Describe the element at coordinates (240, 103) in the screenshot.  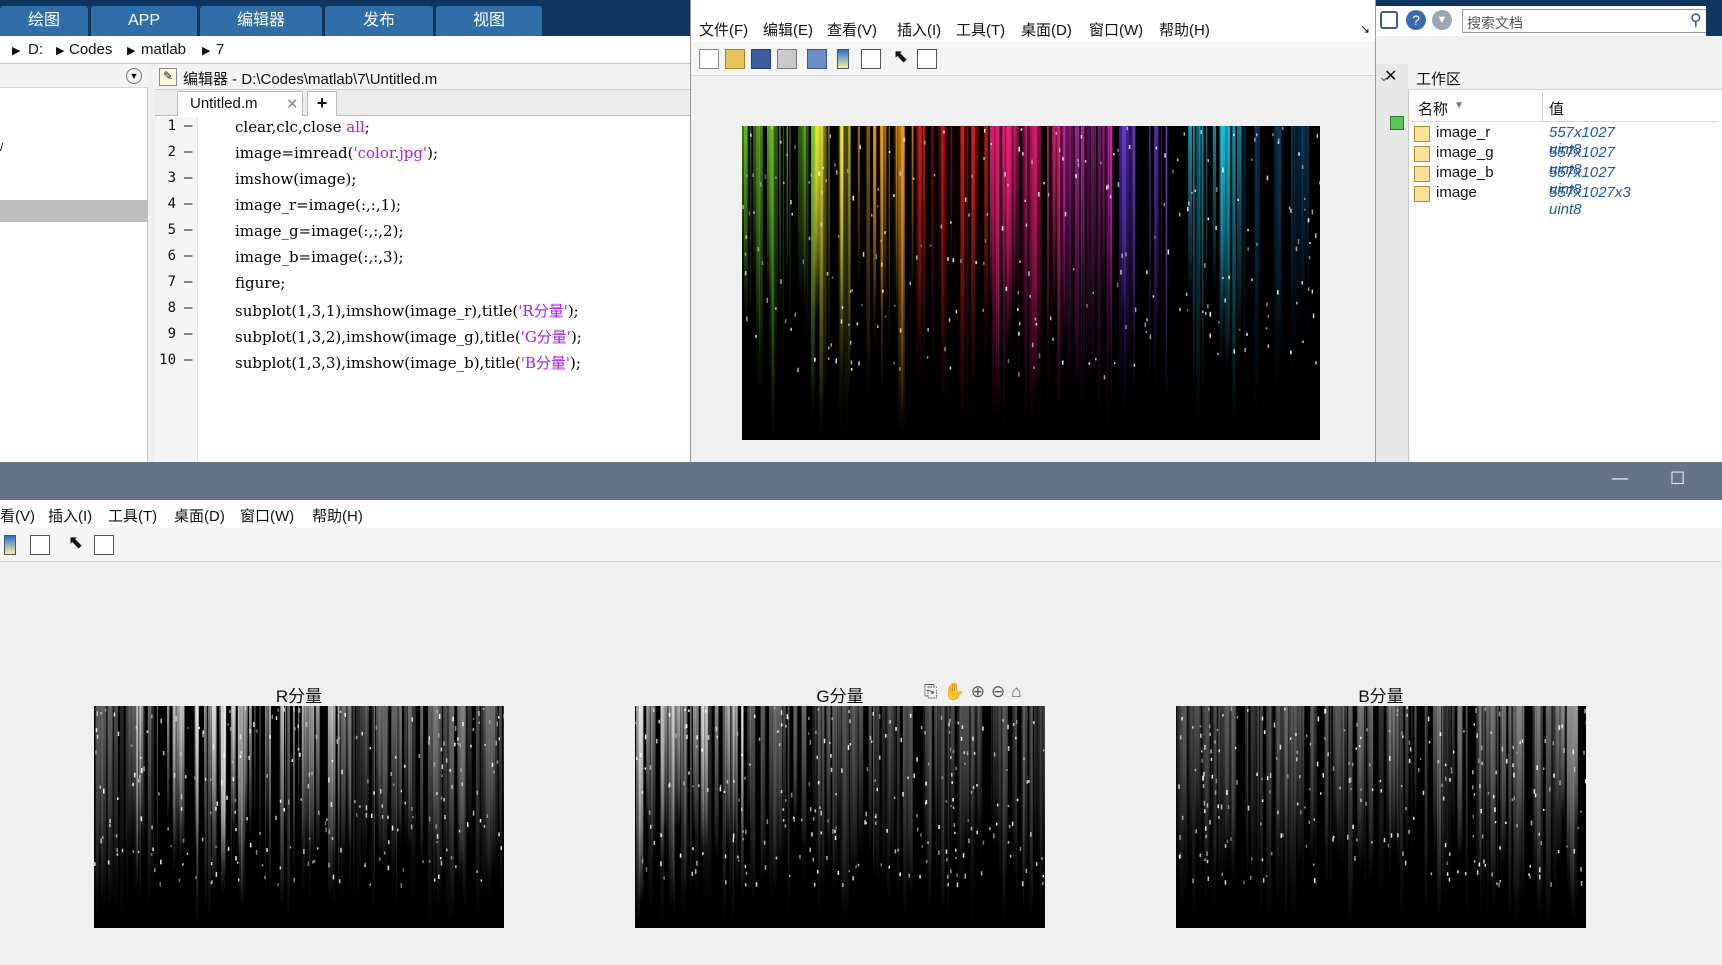
I see `tab-untitled: Untitled.m ✕` at that location.